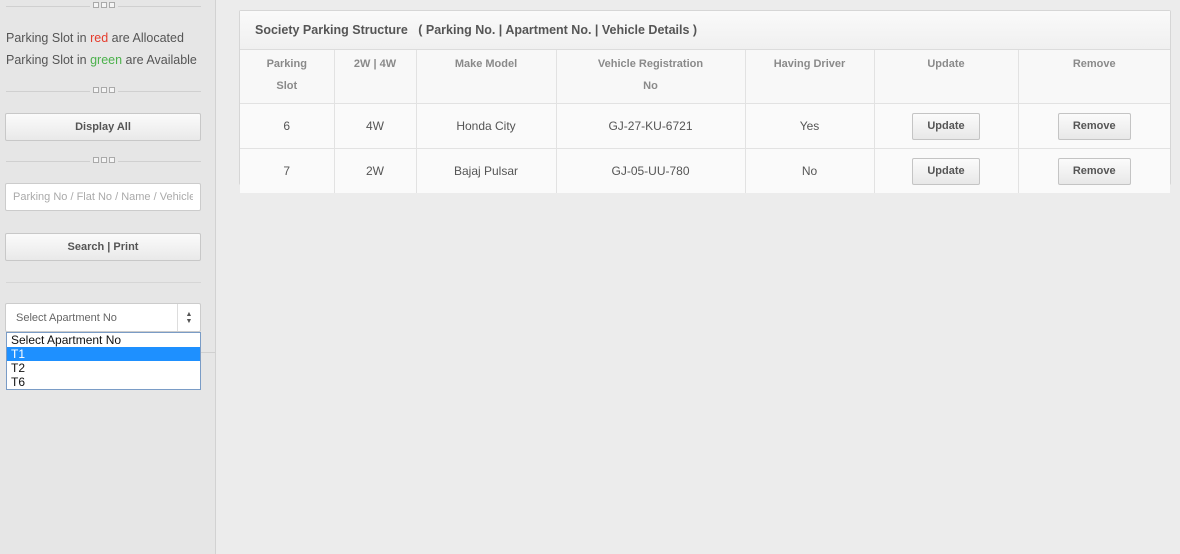 This screenshot has width=1180, height=554. Describe the element at coordinates (486, 126) in the screenshot. I see `cell-make-model: Honda City` at that location.